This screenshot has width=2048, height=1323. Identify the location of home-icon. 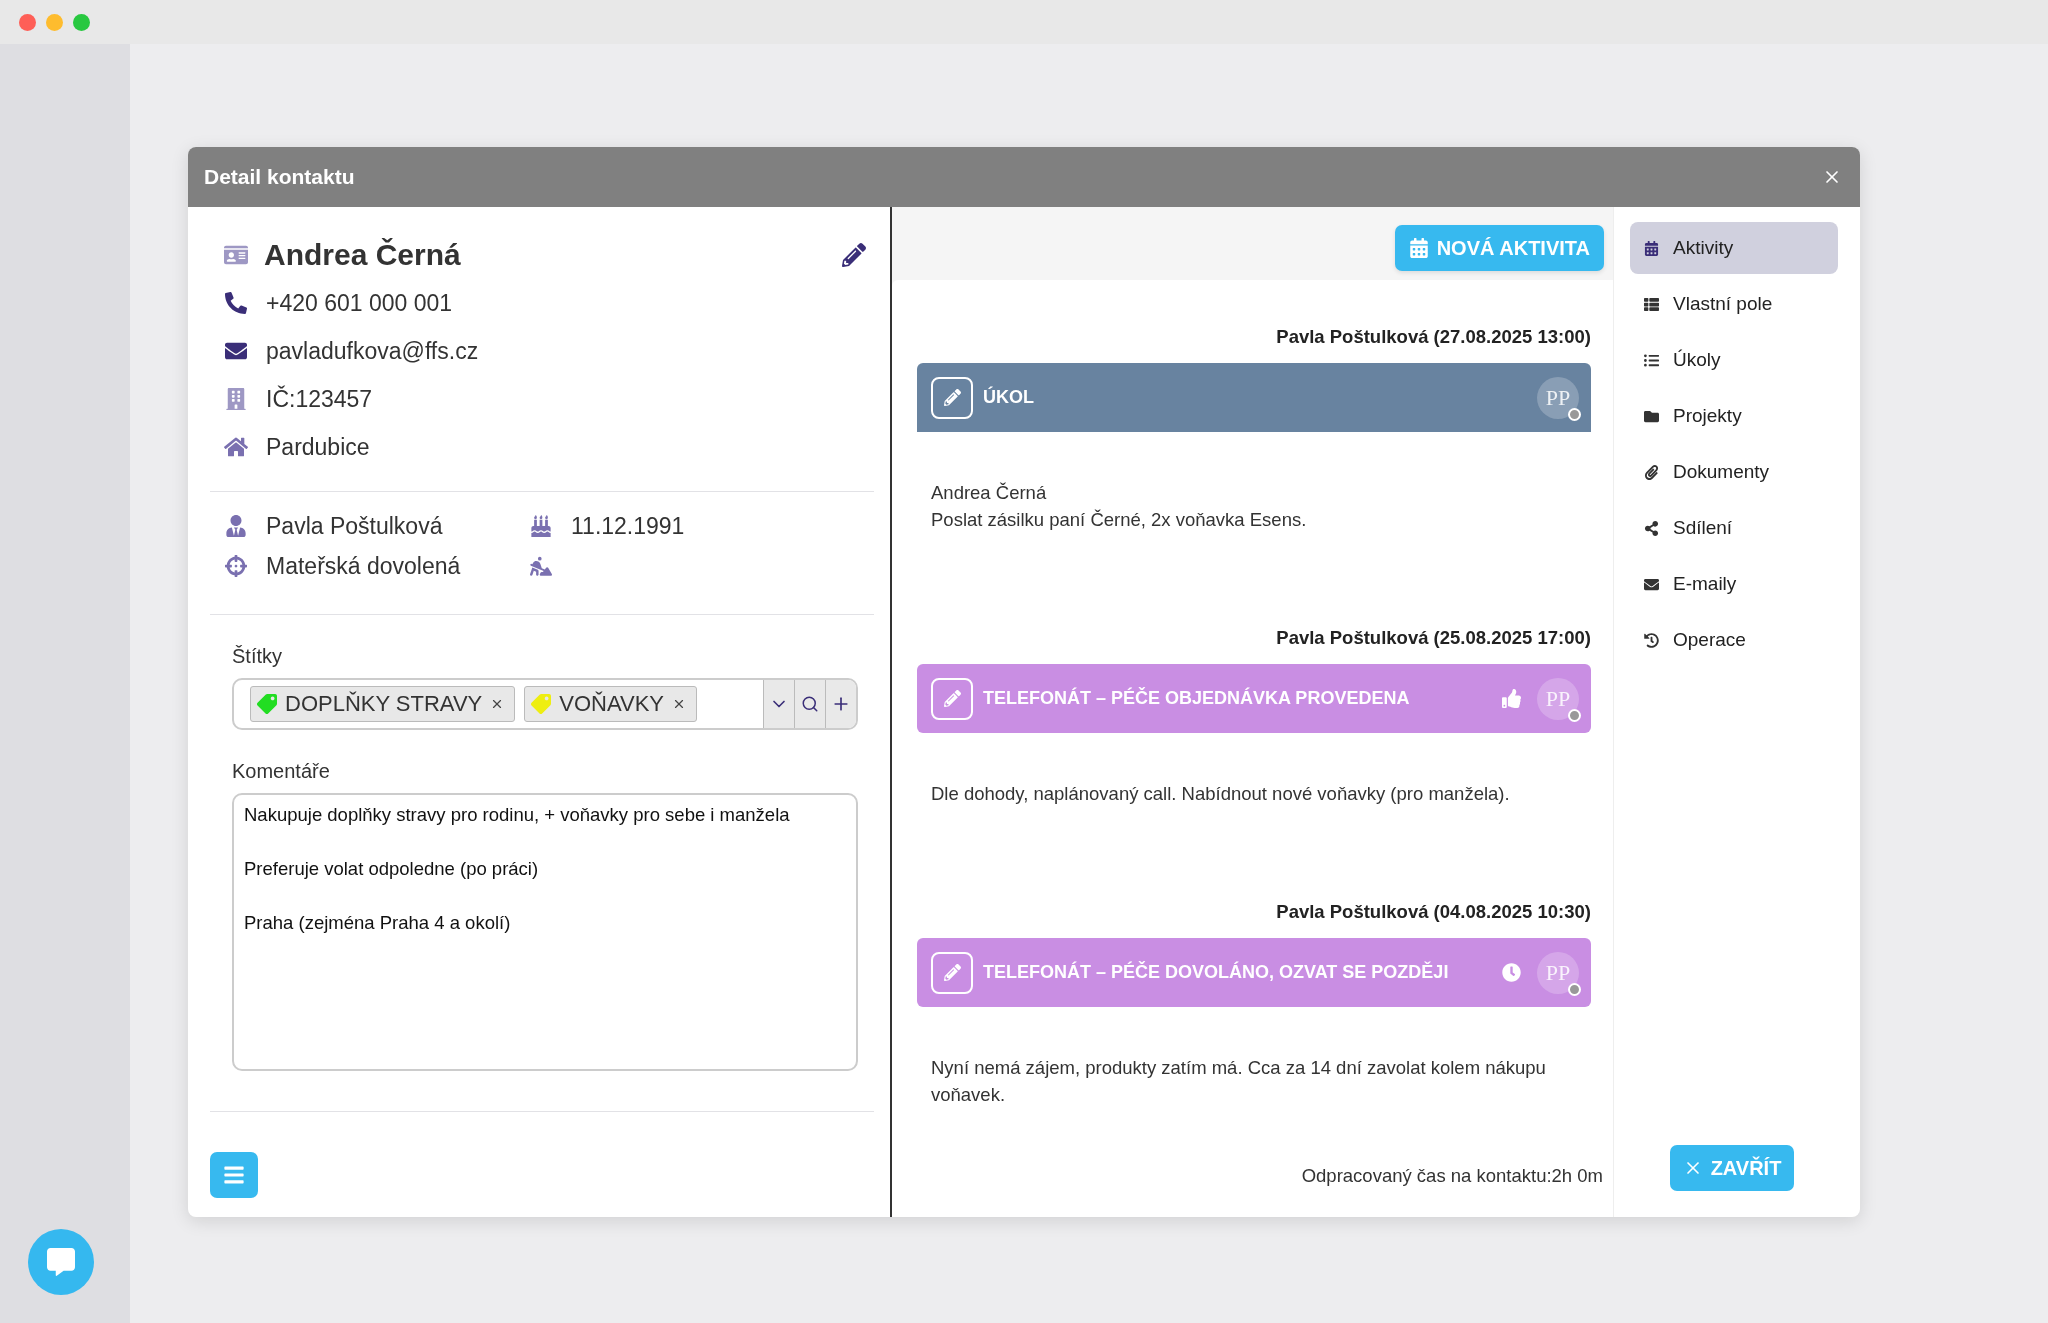
(236, 447).